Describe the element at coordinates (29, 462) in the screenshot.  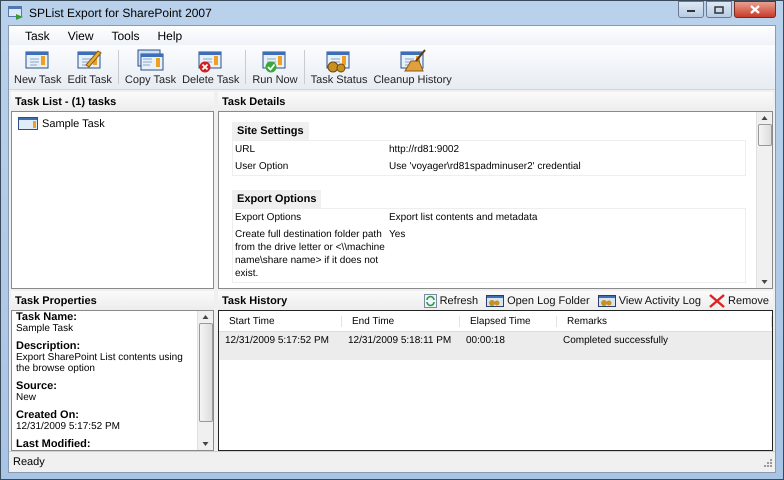
I see `status-text: Ready` at that location.